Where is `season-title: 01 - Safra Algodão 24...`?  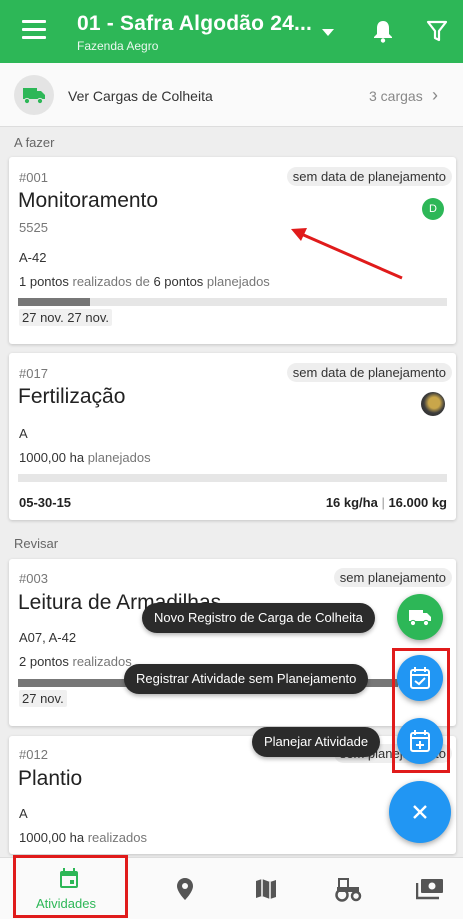
season-title: 01 - Safra Algodão 24... is located at coordinates (194, 24).